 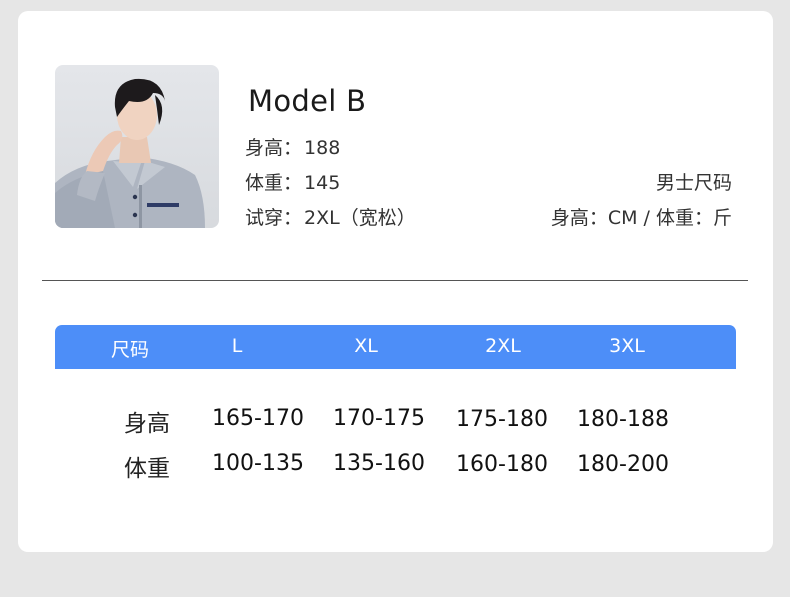 I want to click on model-fit: 试穿： 2XL（宽松）, so click(x=330, y=216).